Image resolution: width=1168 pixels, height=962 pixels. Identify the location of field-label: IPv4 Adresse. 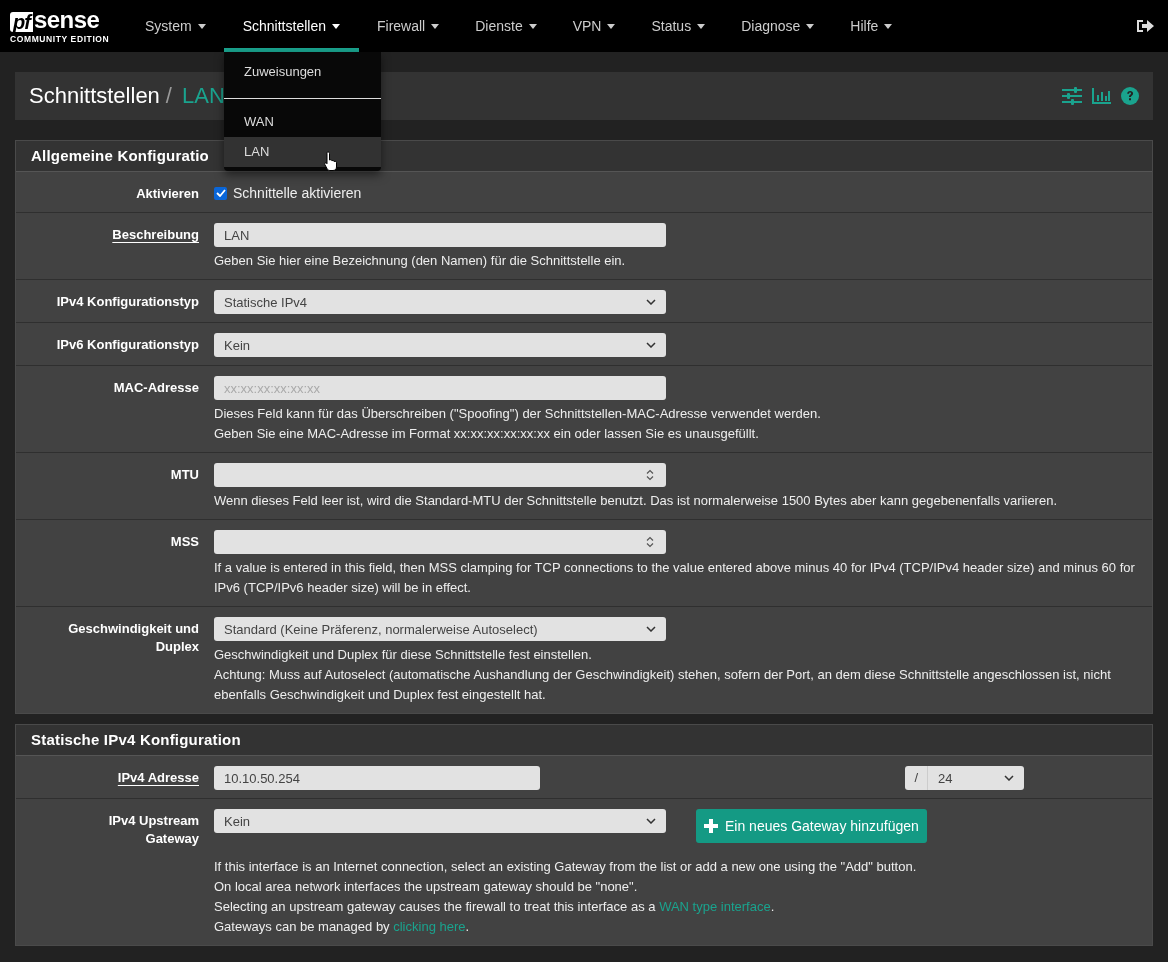
(158, 777).